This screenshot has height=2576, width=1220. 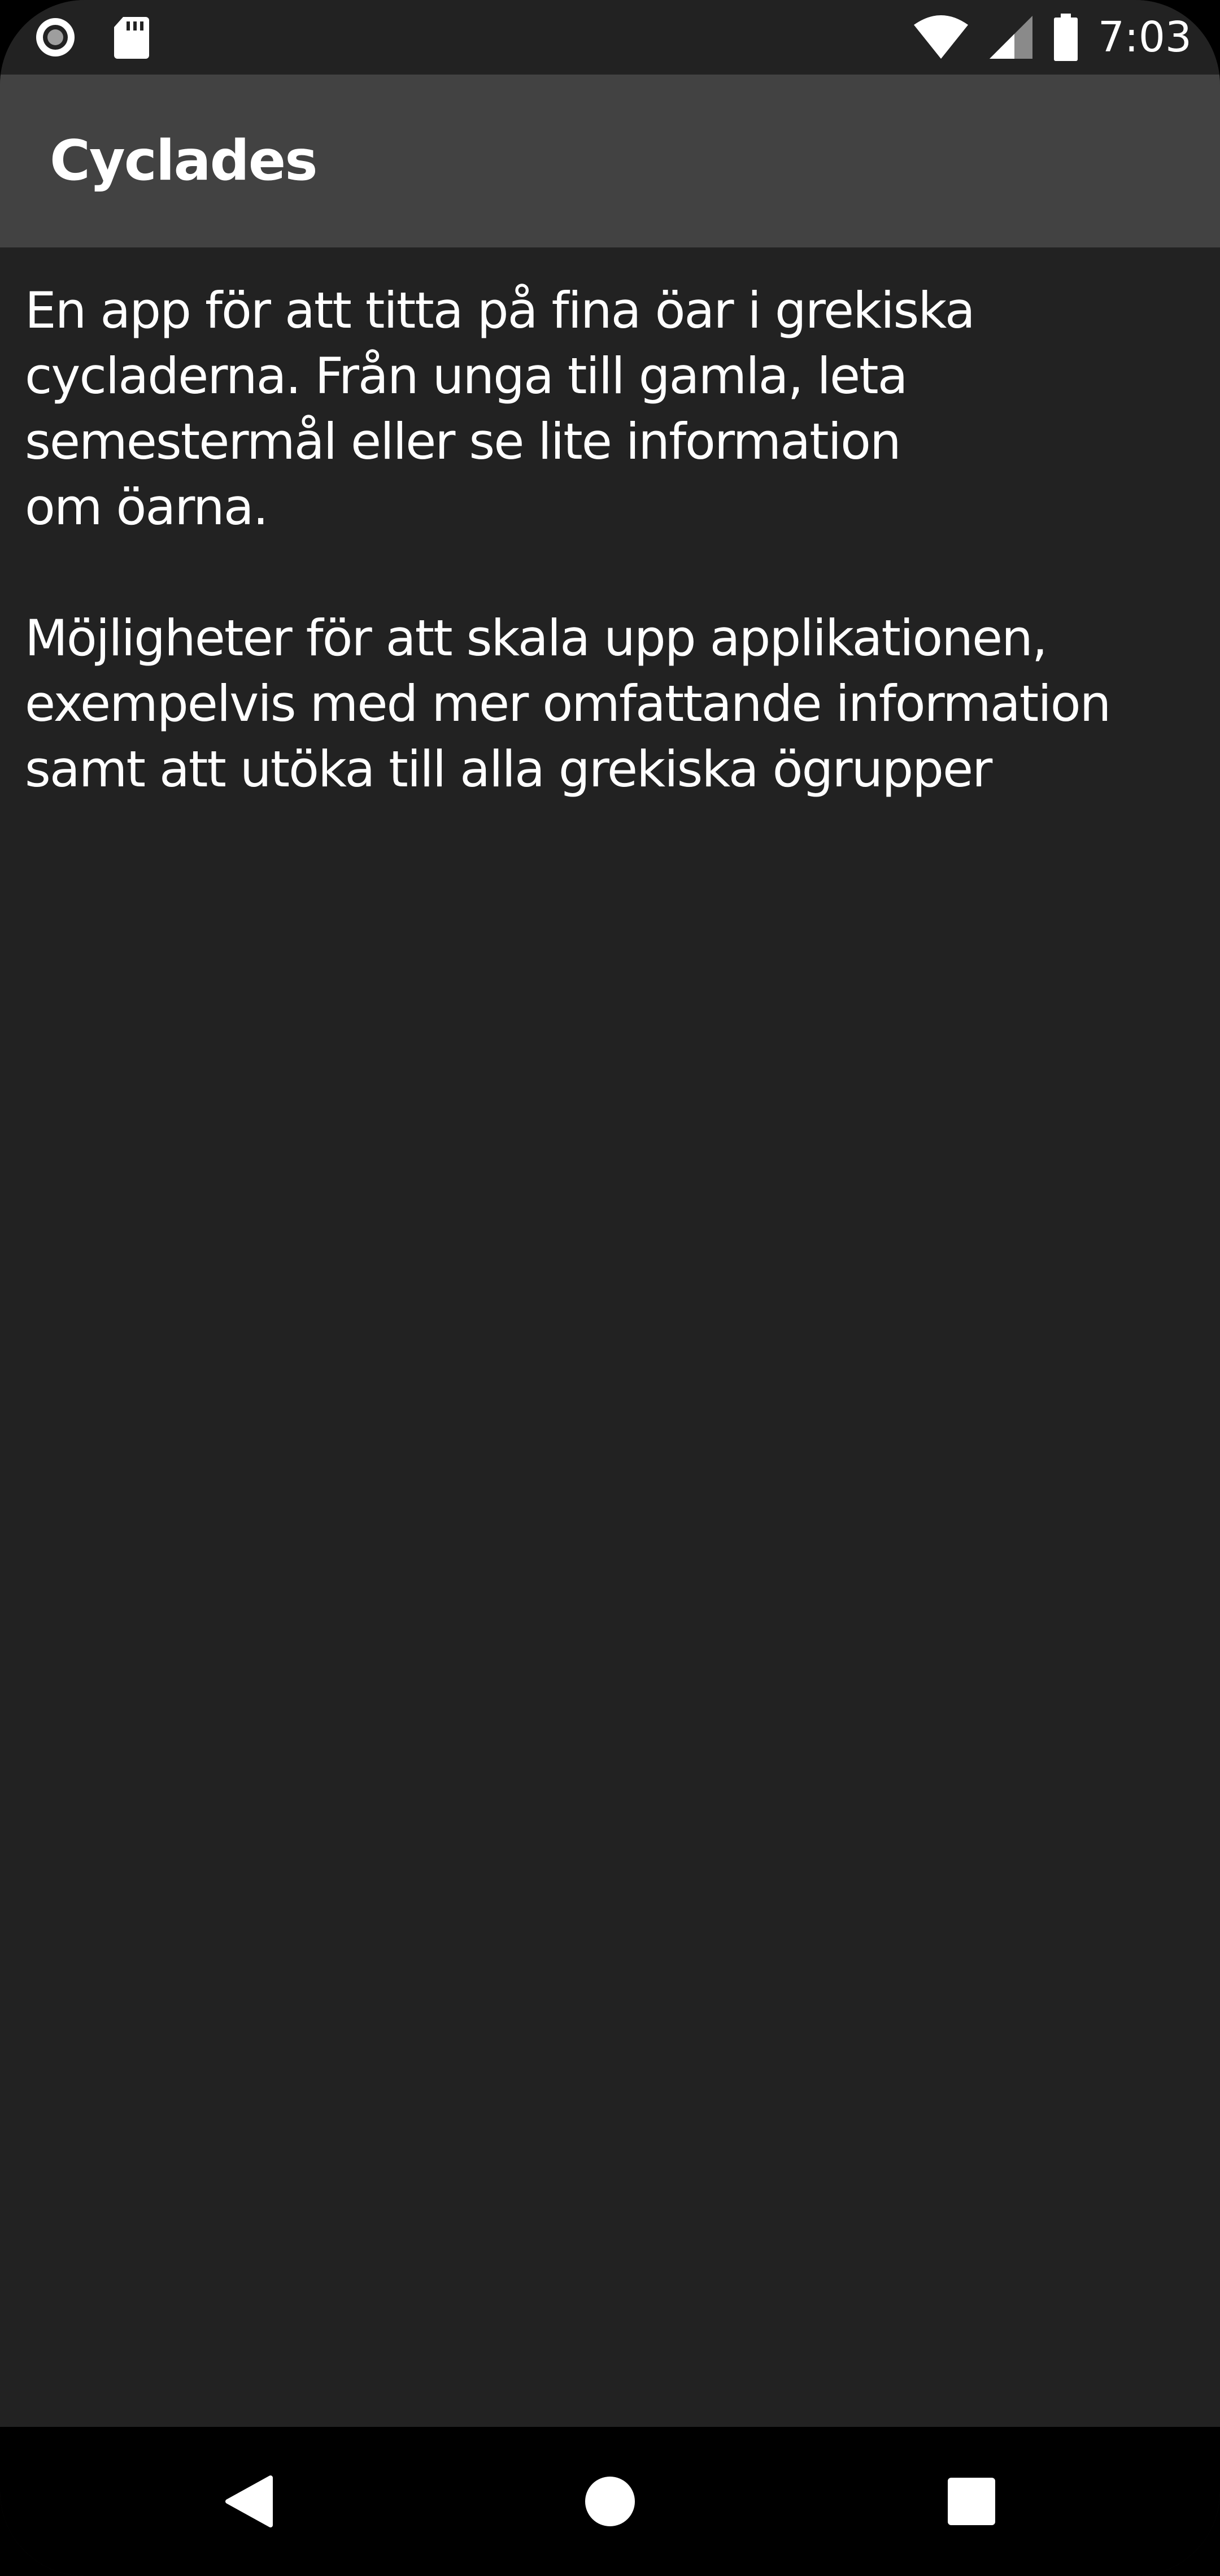 I want to click on app-toolbar: Cyclades, so click(x=610, y=161).